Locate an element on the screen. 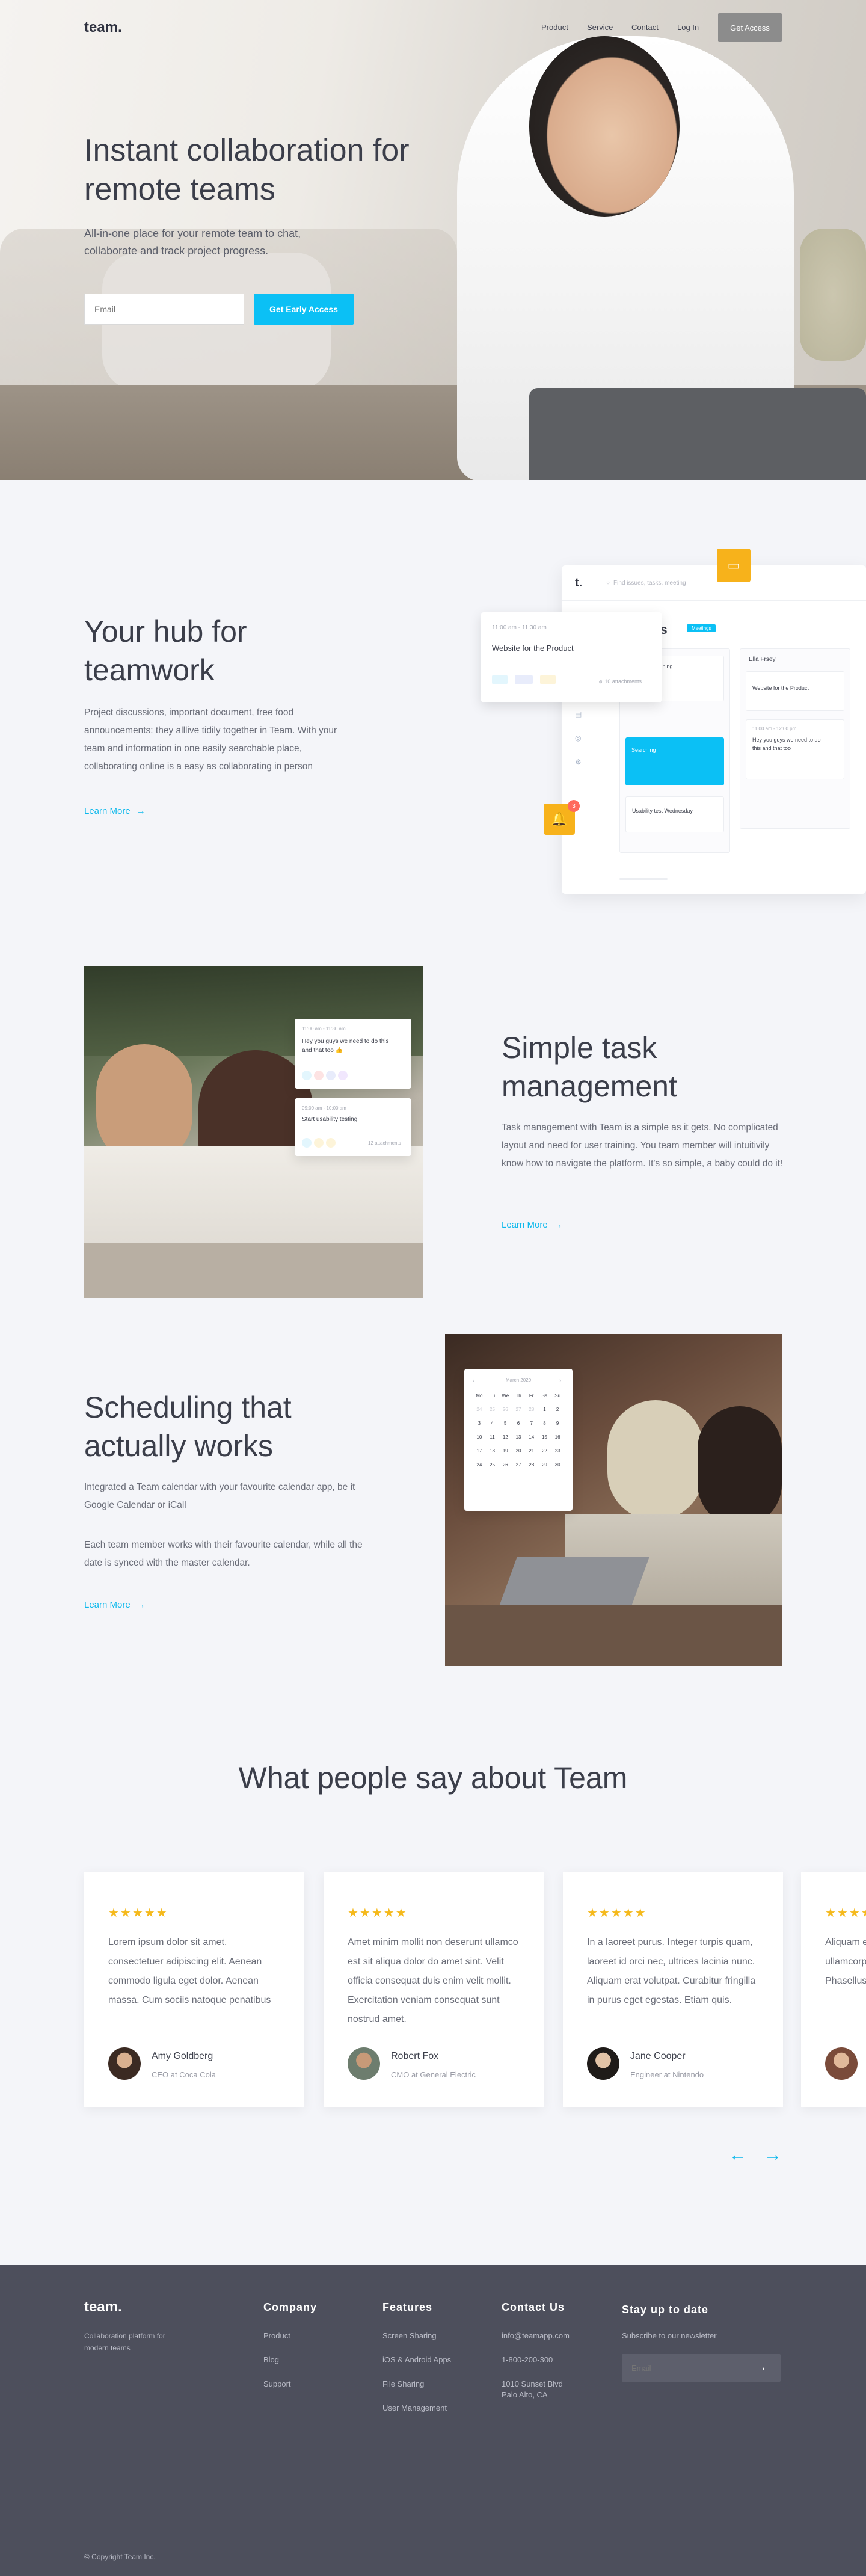 This screenshot has width=866, height=2576. popup-title: Website for the Product is located at coordinates (533, 649).